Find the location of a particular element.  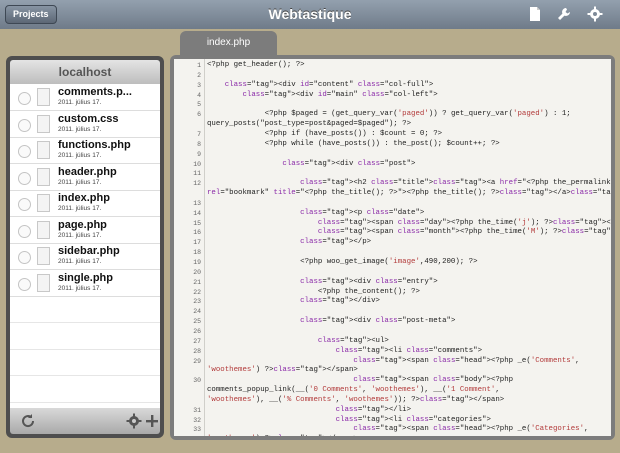

file-browser-footer is located at coordinates (85, 421).